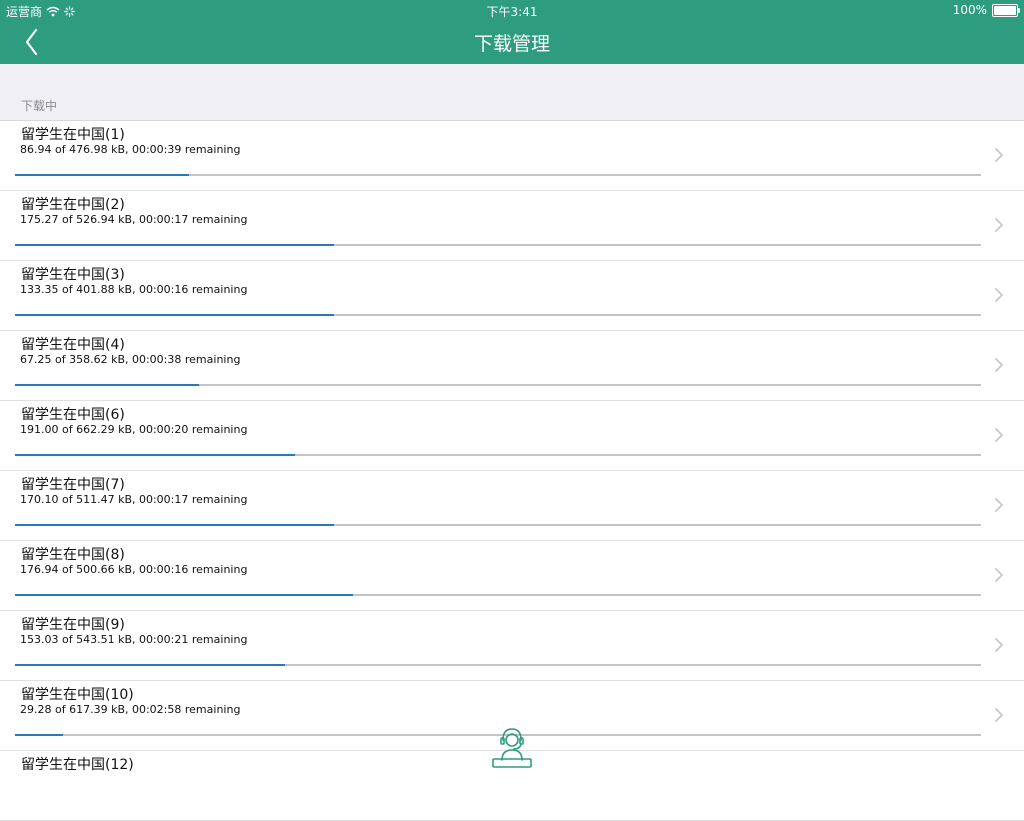 This screenshot has width=1024, height=821. Describe the element at coordinates (134, 429) in the screenshot. I see `download-progress-text: 191.00 of 662.29 kB, 00:00:20 remaining` at that location.